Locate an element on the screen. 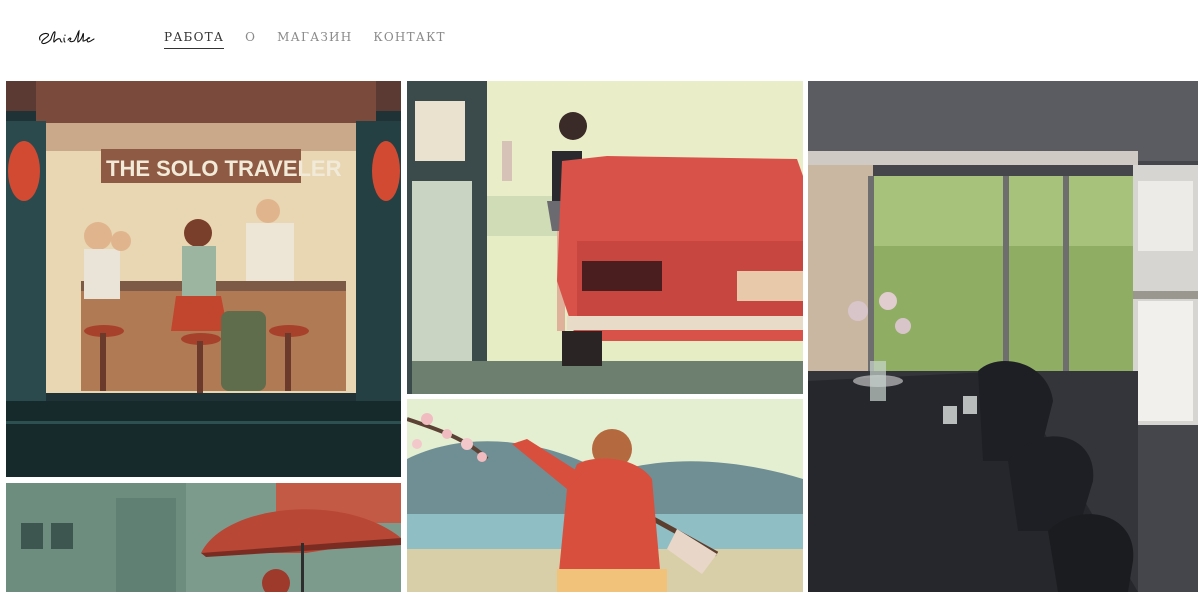  logo is located at coordinates (68, 37).